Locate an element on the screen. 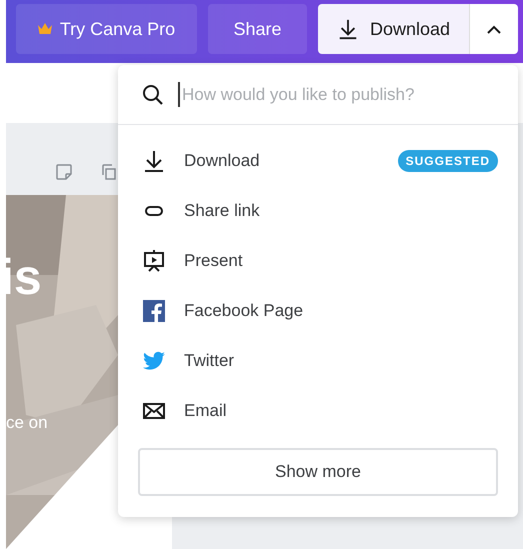  share-button: Share is located at coordinates (257, 29).